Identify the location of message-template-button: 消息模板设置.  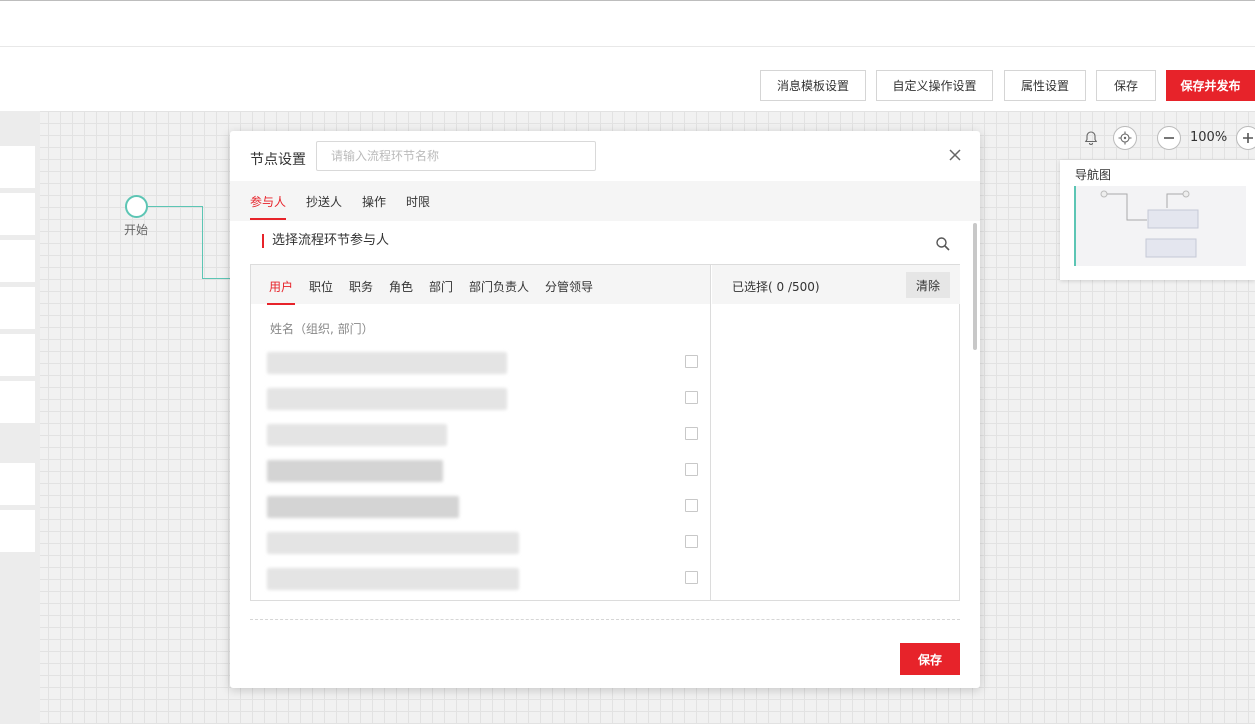
(813, 85).